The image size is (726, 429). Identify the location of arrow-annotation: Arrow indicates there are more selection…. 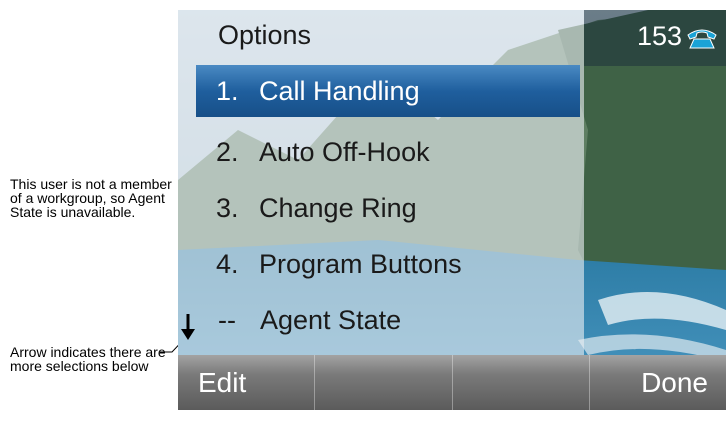
(88, 359).